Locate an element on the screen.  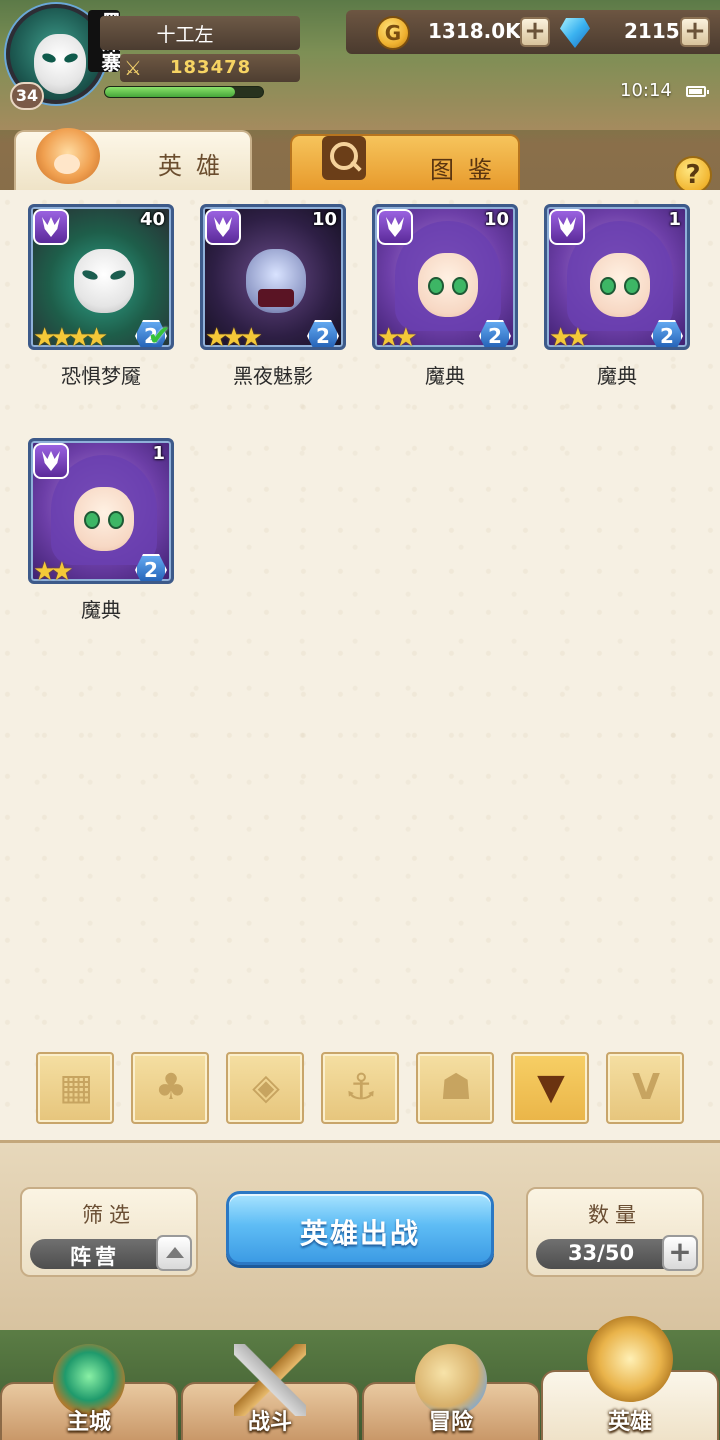
filter-leaf-button: ♣ is located at coordinates (170, 1088).